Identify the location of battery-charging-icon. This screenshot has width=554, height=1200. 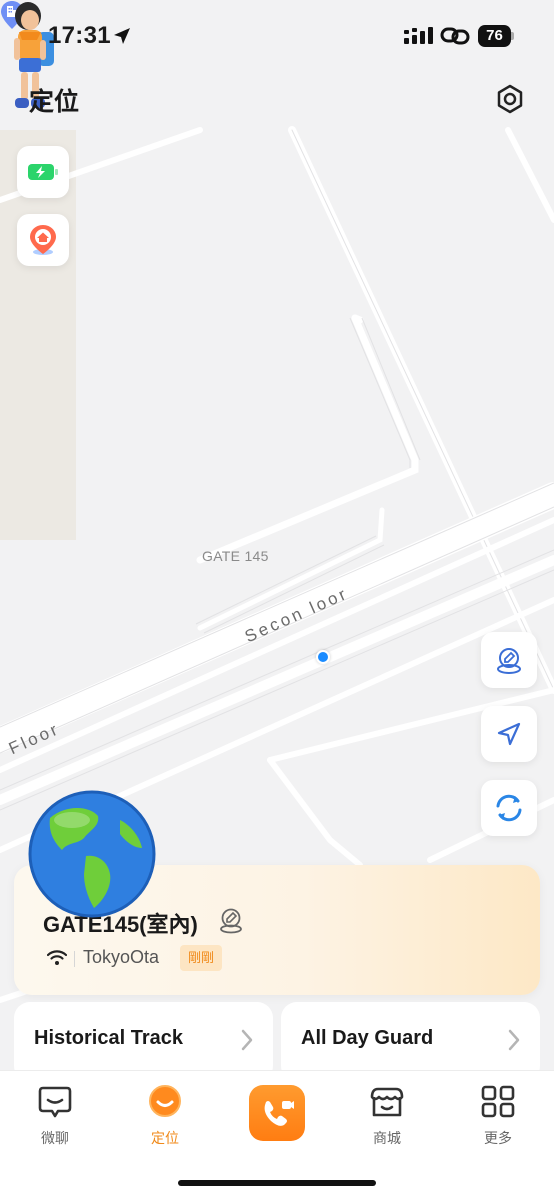
(43, 172).